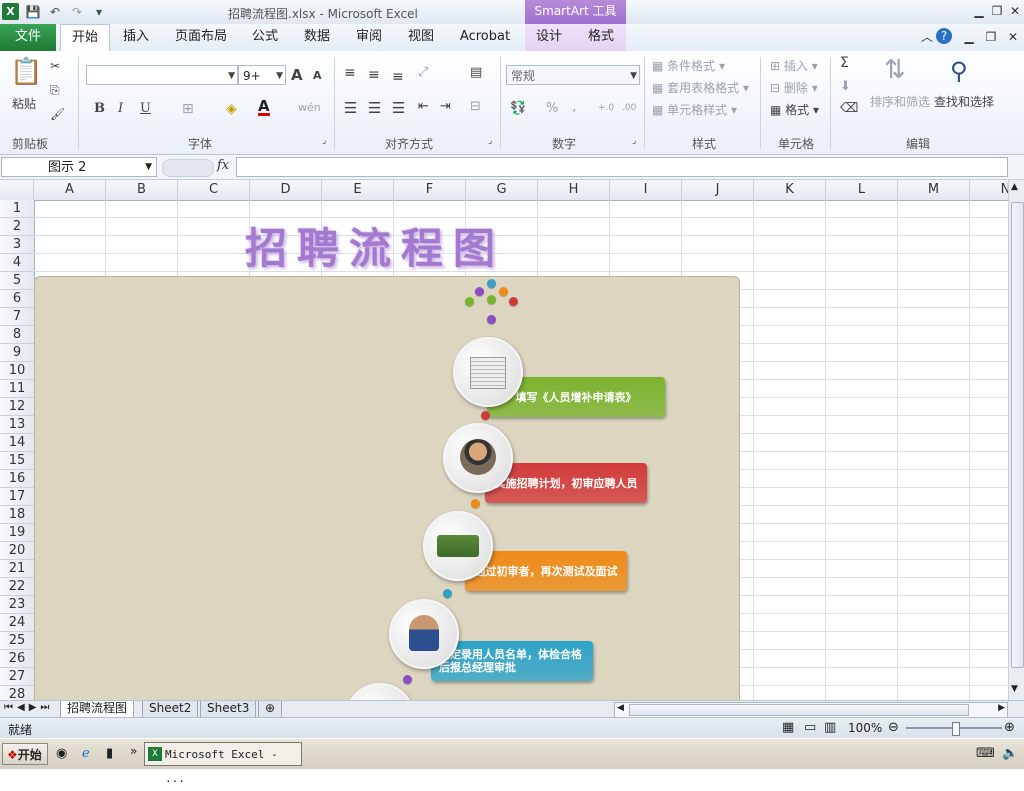 Image resolution: width=1024 pixels, height=791 pixels. I want to click on align-center-icon: ☰, so click(374, 108).